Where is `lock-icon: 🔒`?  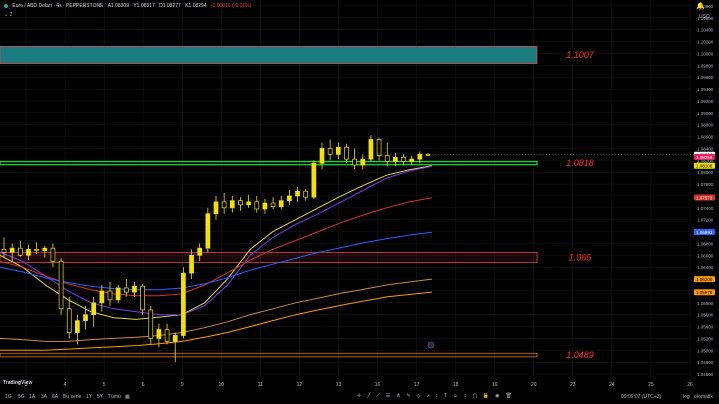 lock-icon: 🔒 is located at coordinates (486, 396).